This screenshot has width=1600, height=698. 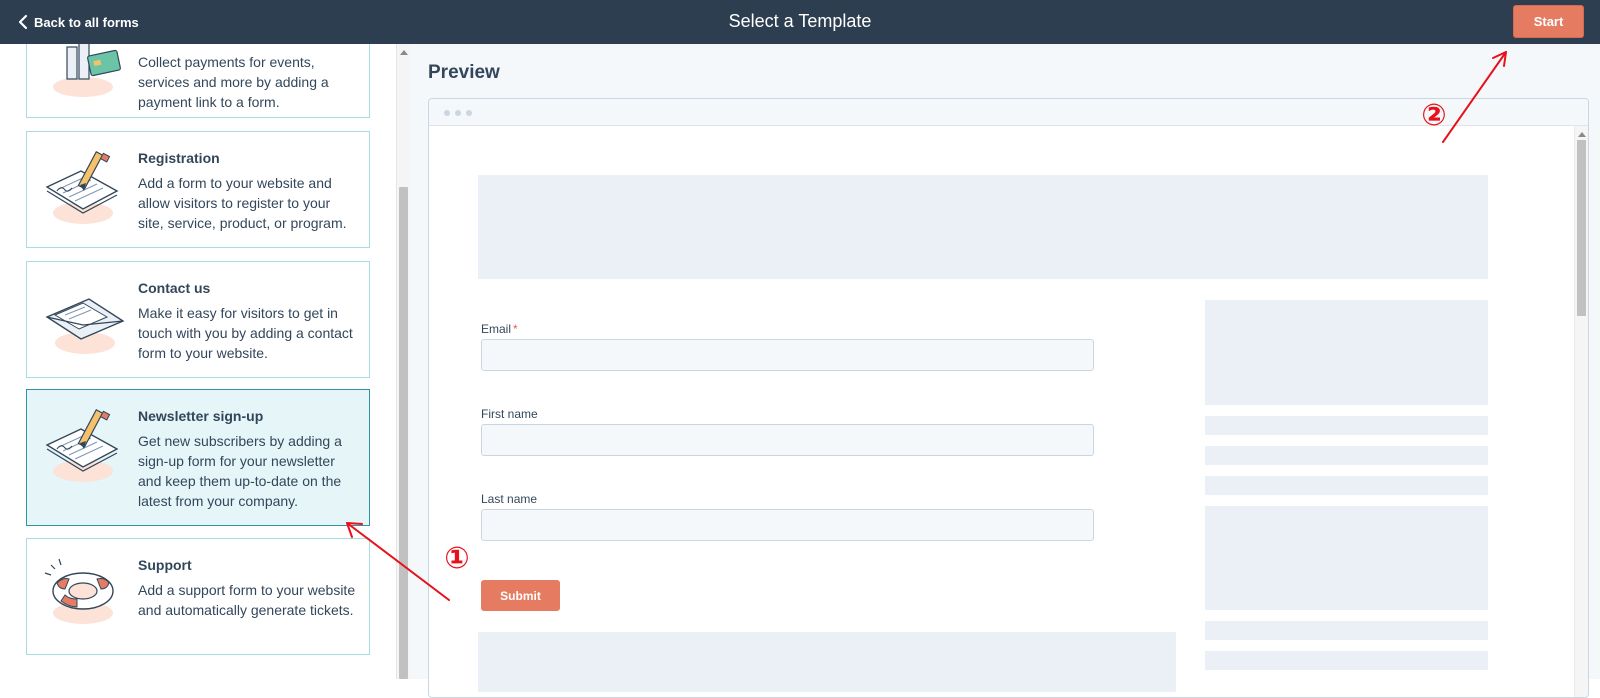 I want to click on preview-footer-placeholder, so click(x=827, y=662).